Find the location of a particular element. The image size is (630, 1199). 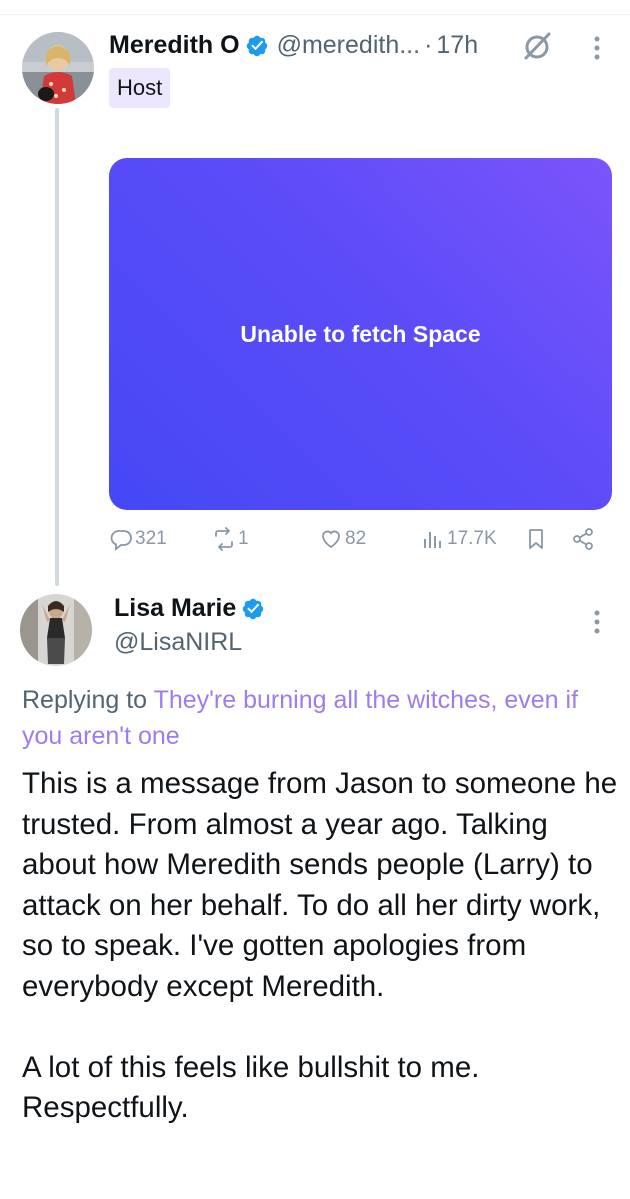

reply-button: 321 is located at coordinates (138, 539).